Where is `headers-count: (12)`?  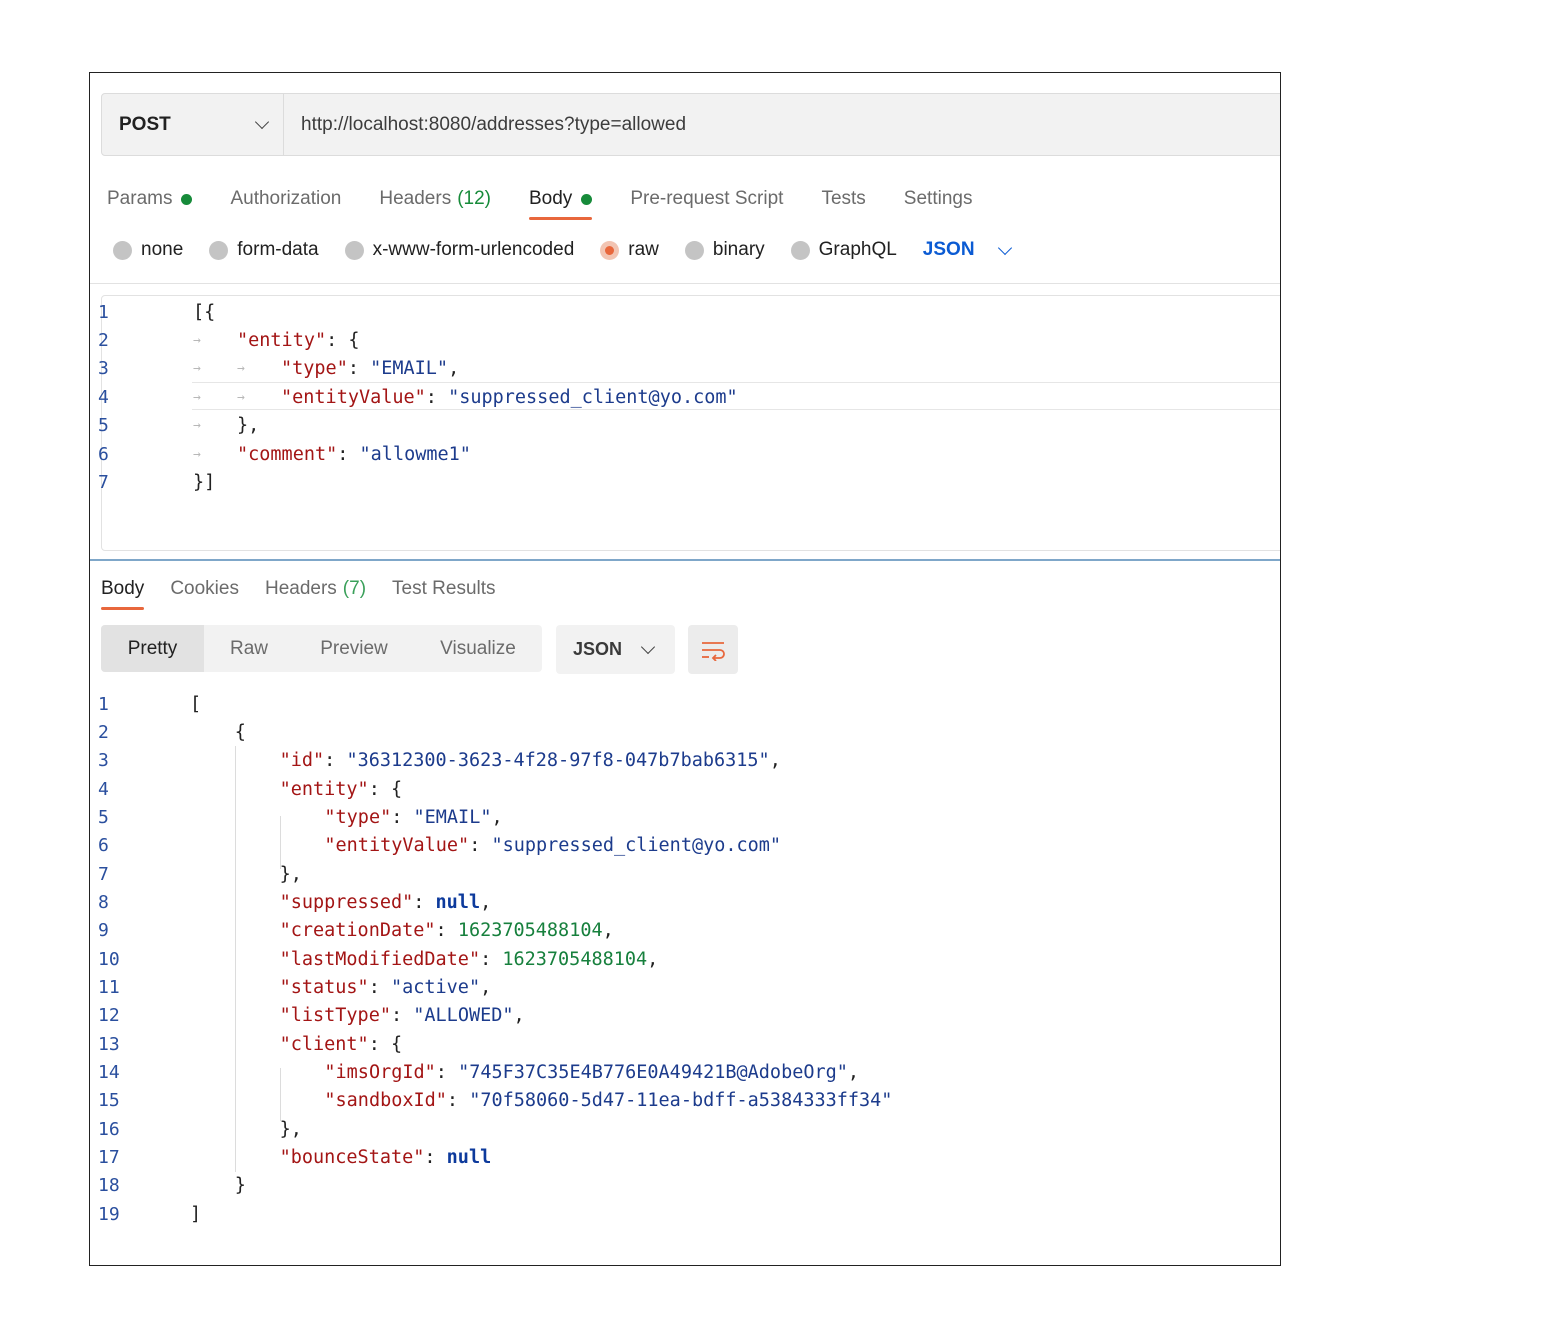 headers-count: (12) is located at coordinates (474, 198).